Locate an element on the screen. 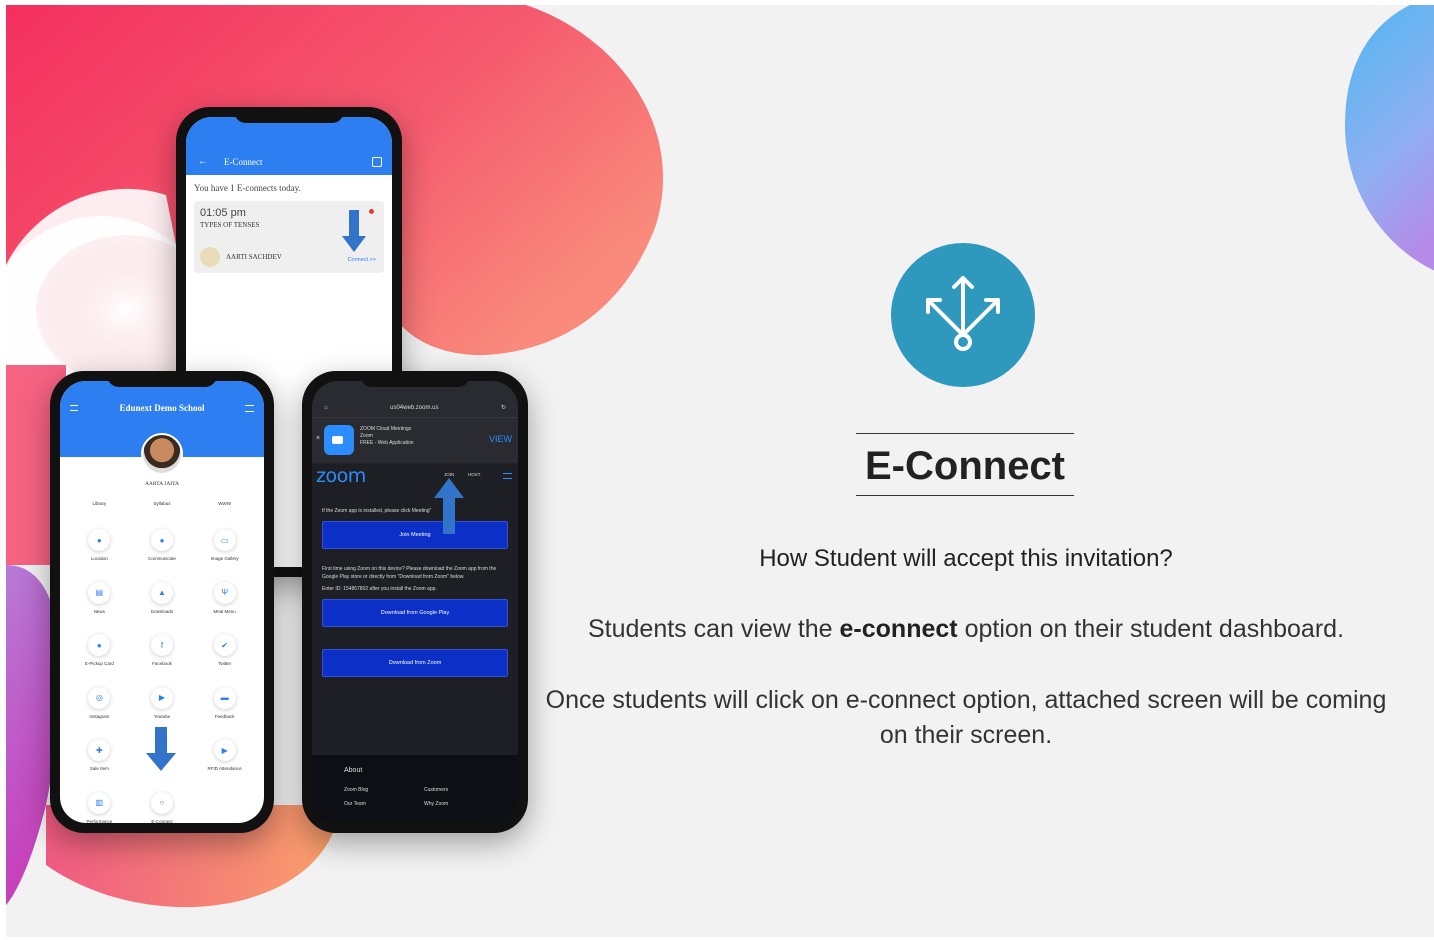  tile-icon: ✚ is located at coordinates (99, 750).